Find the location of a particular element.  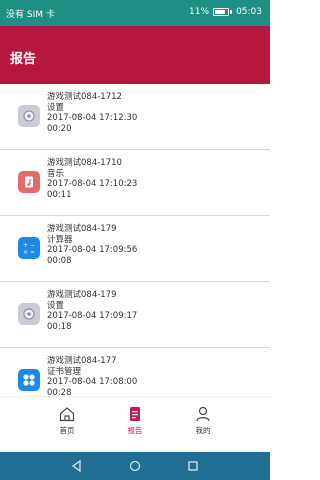

report-duration: 00:11 is located at coordinates (59, 194).